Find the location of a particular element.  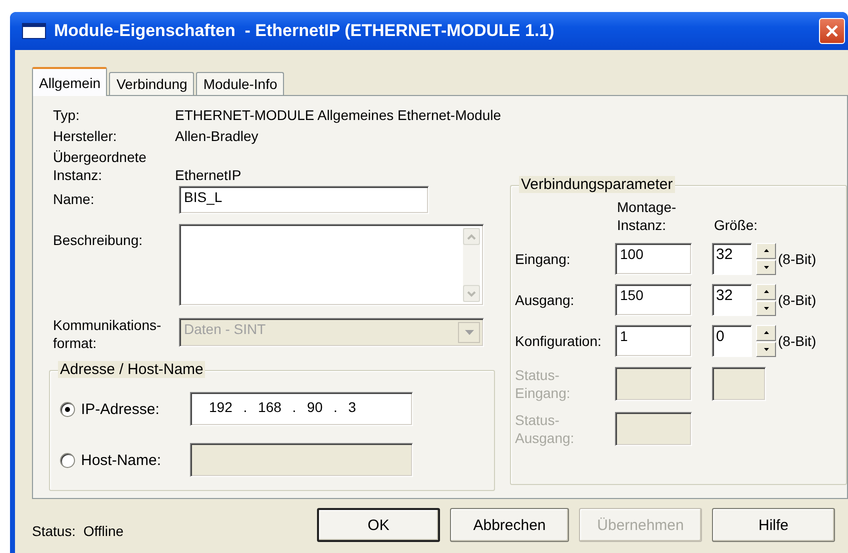

group-title: Adresse / Host-Name is located at coordinates (132, 369).